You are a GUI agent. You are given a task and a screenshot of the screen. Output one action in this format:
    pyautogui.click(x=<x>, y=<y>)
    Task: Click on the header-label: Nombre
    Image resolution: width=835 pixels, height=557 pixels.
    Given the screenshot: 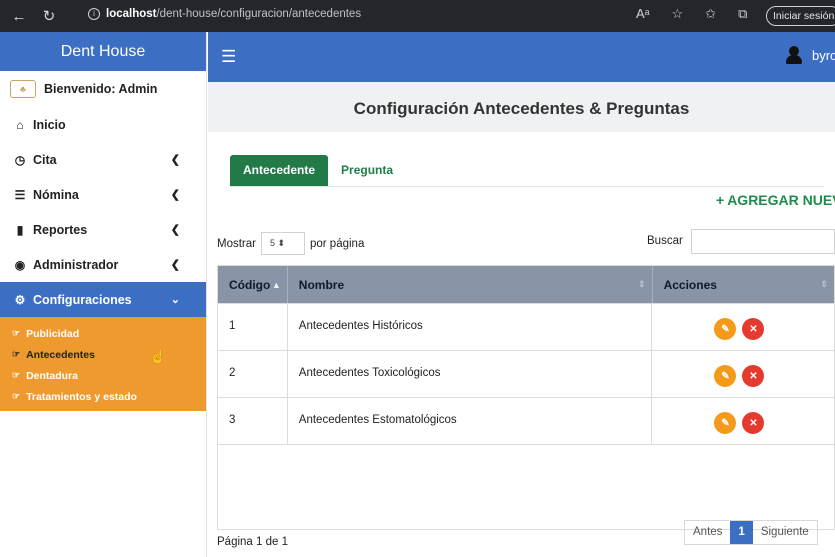 What is the action you would take?
    pyautogui.click(x=321, y=284)
    